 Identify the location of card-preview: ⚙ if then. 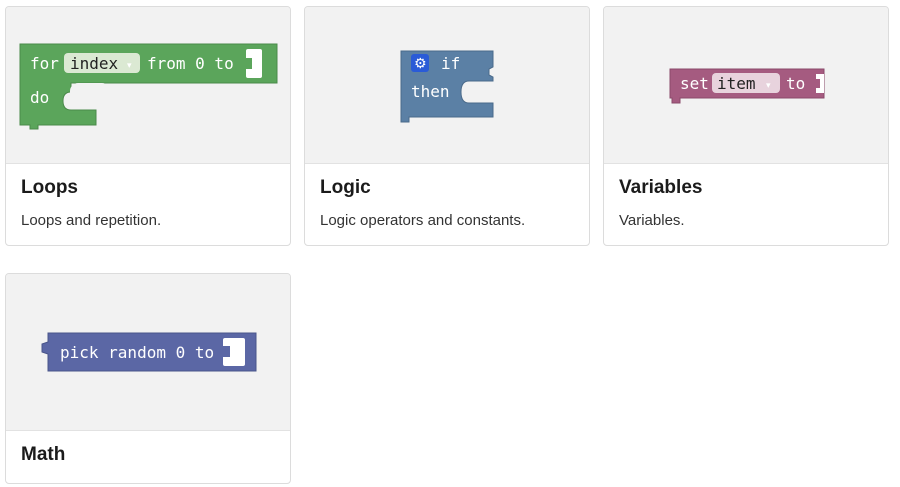
(447, 85).